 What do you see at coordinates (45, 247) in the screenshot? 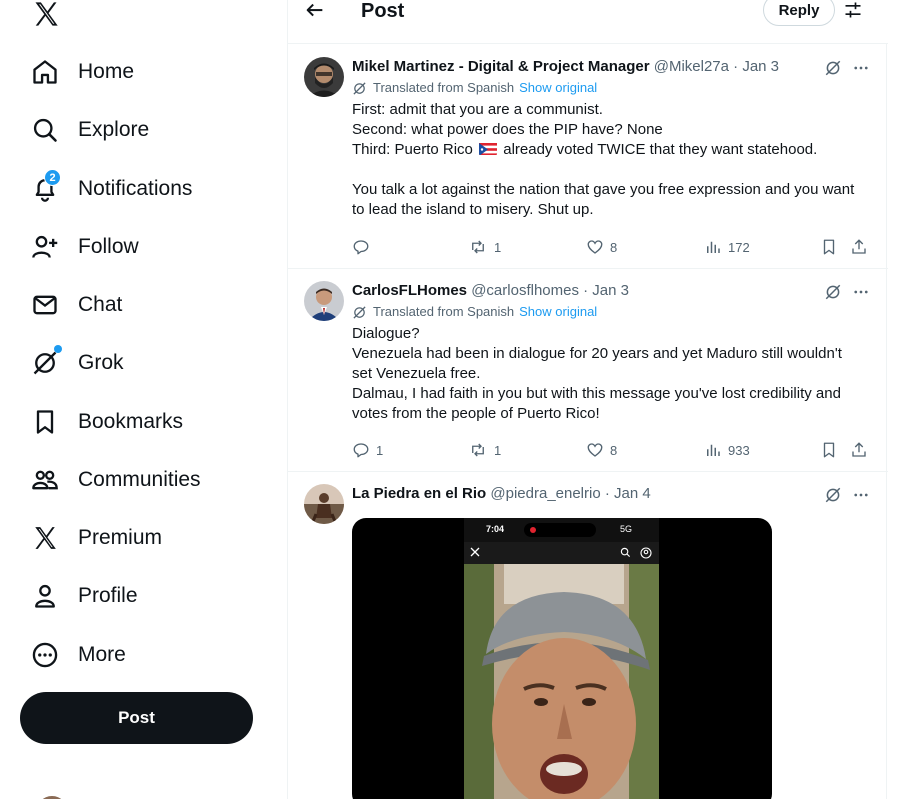
I see `add-person-icon` at bounding box center [45, 247].